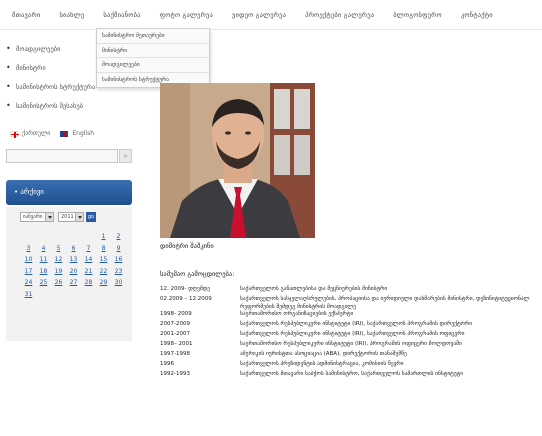 Image resolution: width=542 pixels, height=436 pixels. What do you see at coordinates (43, 262) in the screenshot?
I see `calendar-day: 11` at bounding box center [43, 262].